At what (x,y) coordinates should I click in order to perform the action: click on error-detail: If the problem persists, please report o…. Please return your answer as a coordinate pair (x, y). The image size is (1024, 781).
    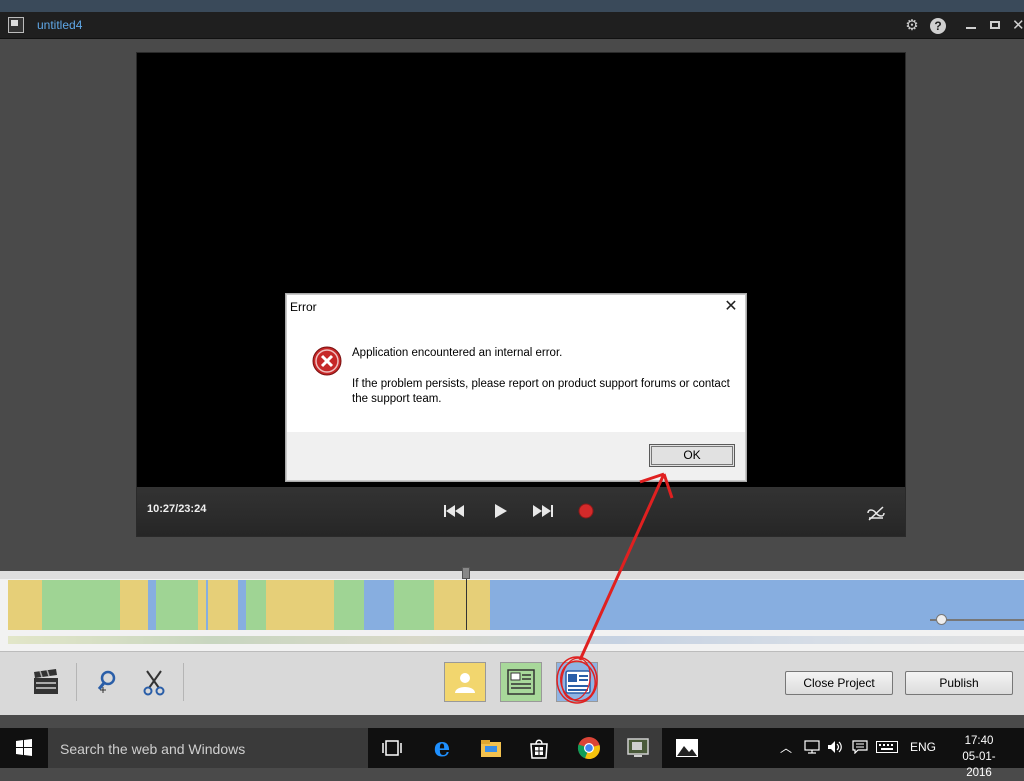
    Looking at the image, I should click on (541, 391).